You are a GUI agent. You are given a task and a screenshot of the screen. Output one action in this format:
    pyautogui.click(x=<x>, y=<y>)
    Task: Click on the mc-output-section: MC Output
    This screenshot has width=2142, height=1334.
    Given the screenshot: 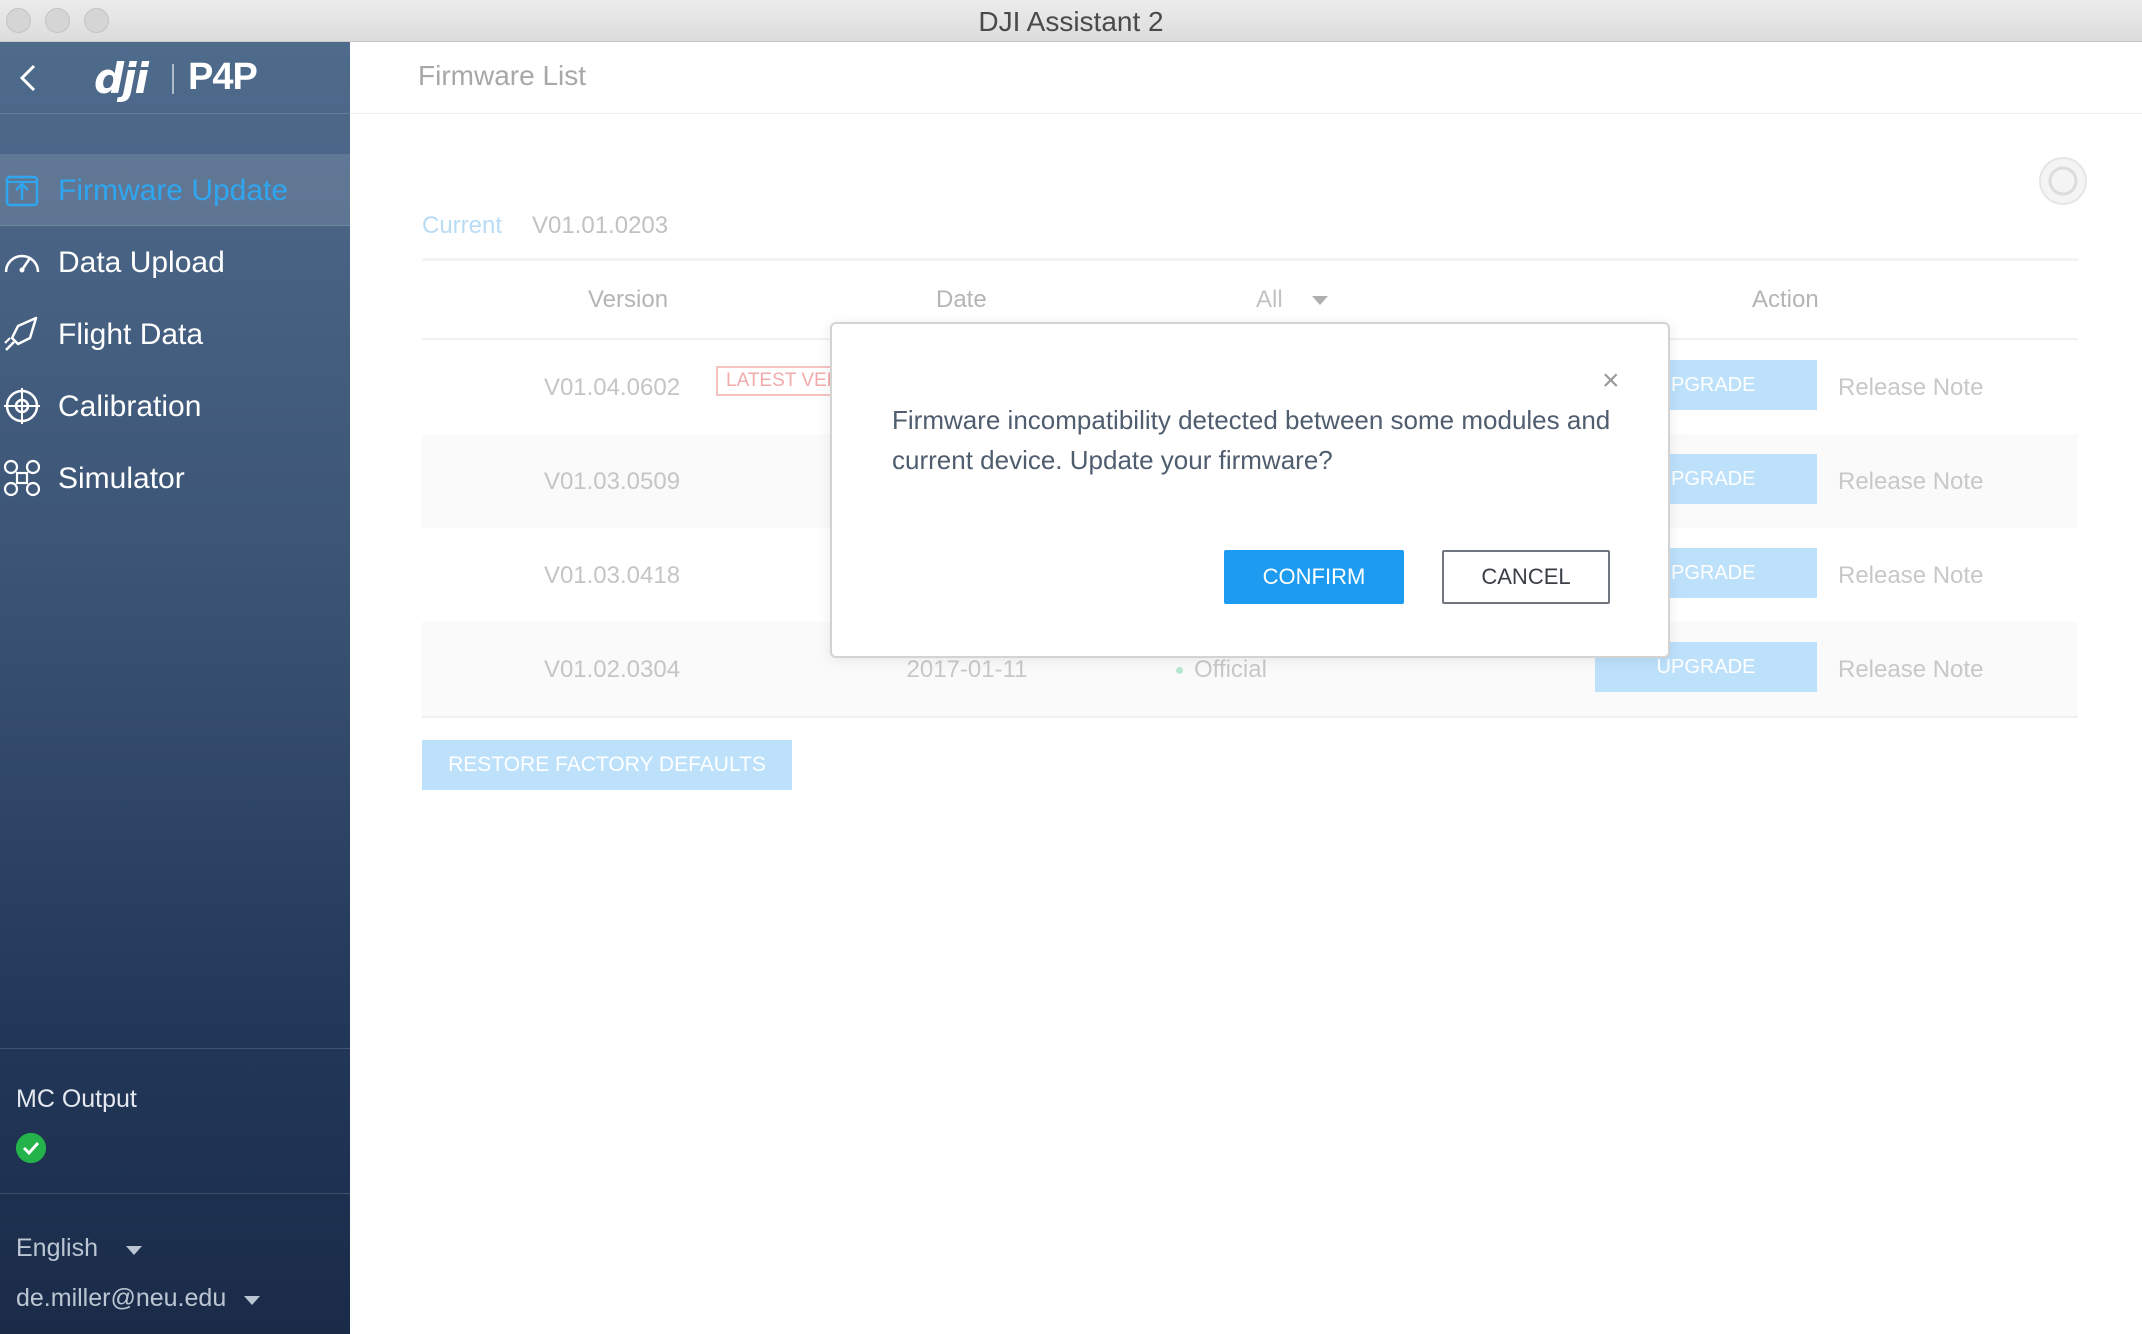 What is the action you would take?
    pyautogui.click(x=175, y=1121)
    